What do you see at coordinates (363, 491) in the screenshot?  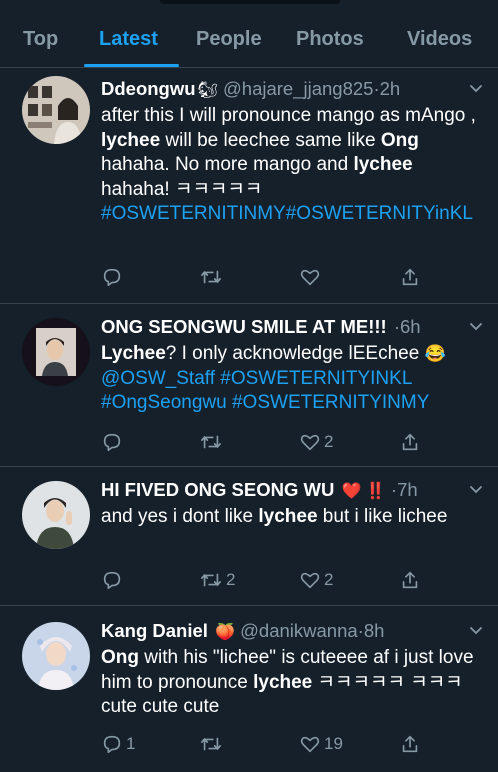 I see `name-emoji: ❤️ ‼️` at bounding box center [363, 491].